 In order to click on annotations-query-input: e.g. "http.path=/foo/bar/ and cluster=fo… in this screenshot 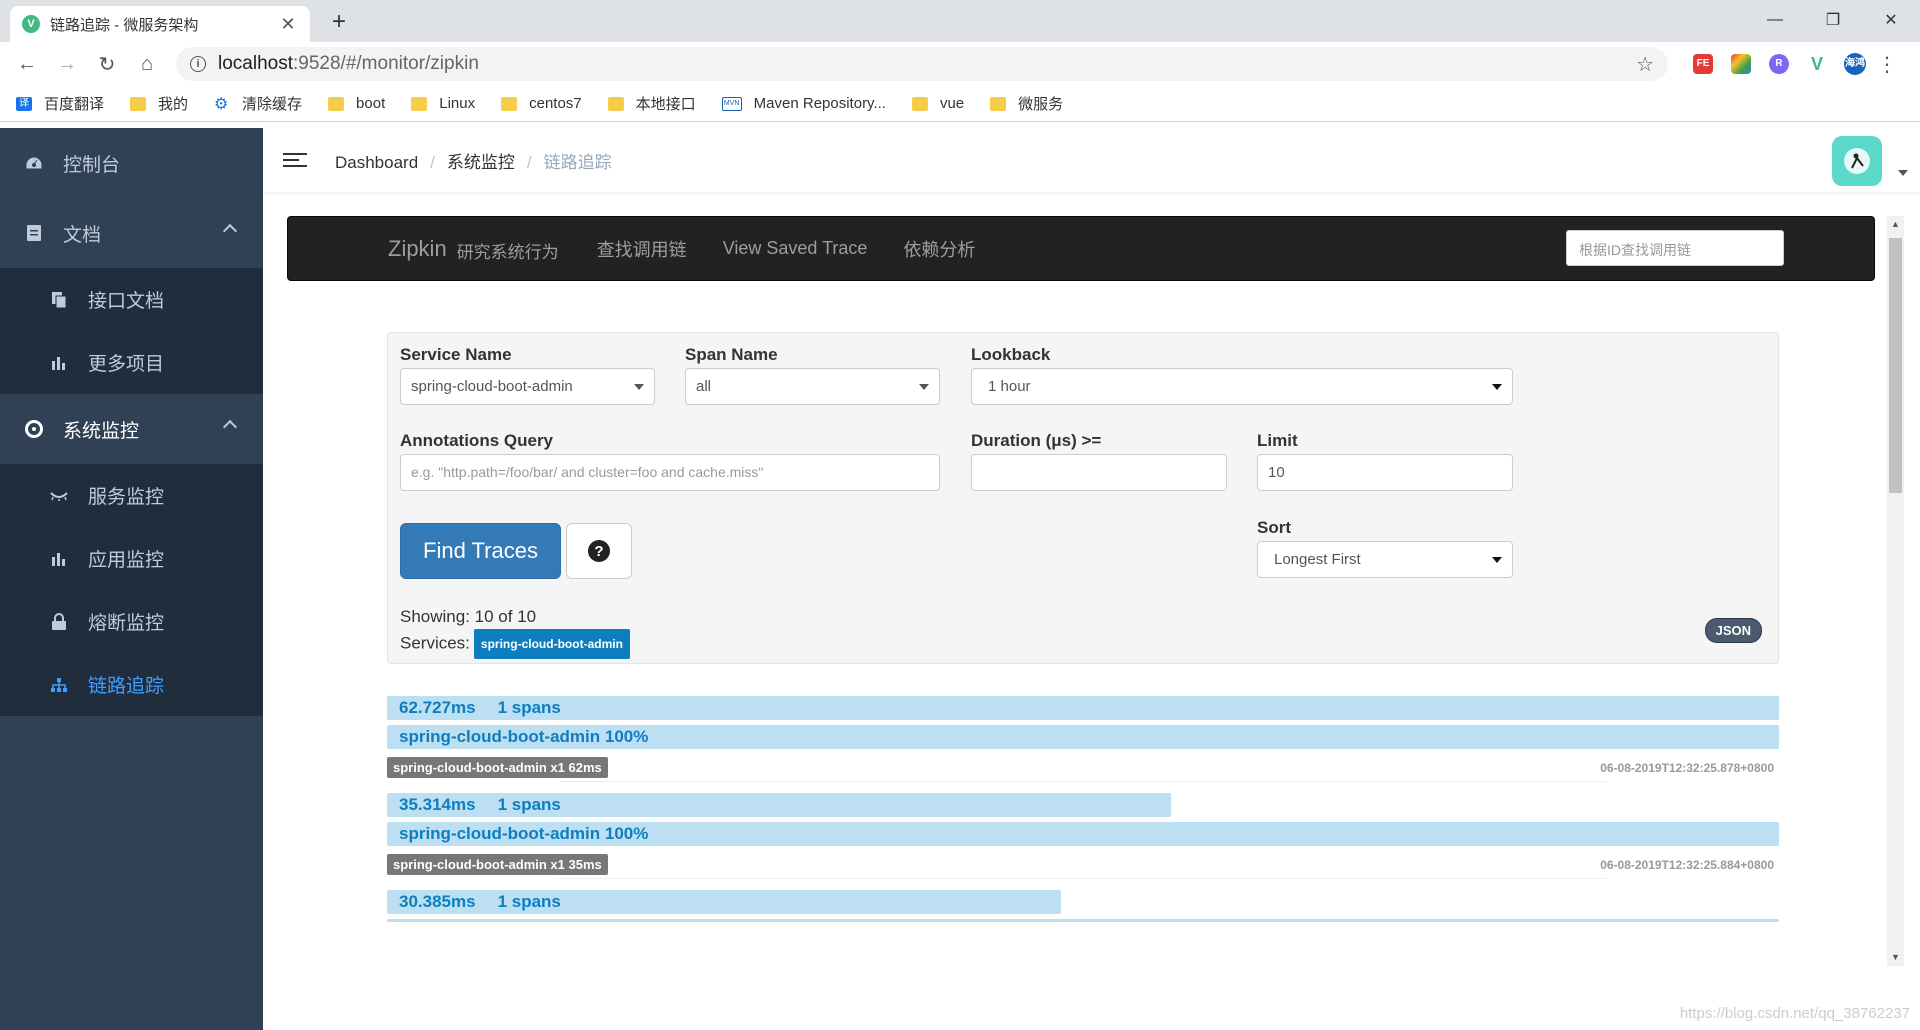, I will do `click(670, 472)`.